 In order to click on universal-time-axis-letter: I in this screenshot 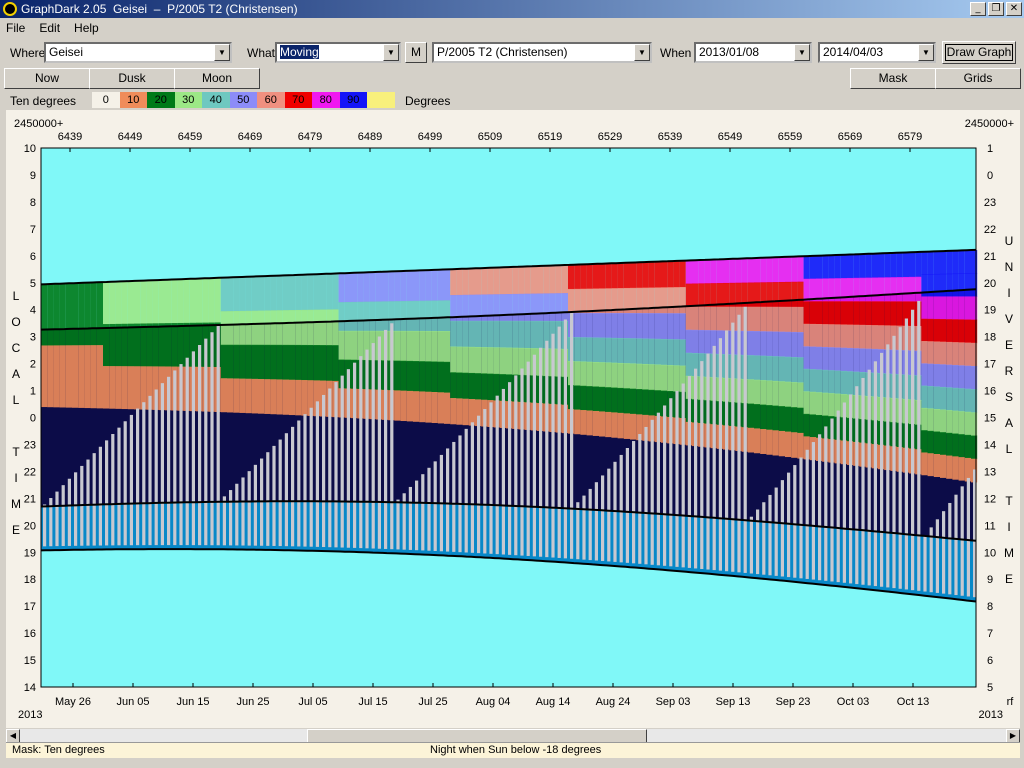, I will do `click(1008, 527)`.